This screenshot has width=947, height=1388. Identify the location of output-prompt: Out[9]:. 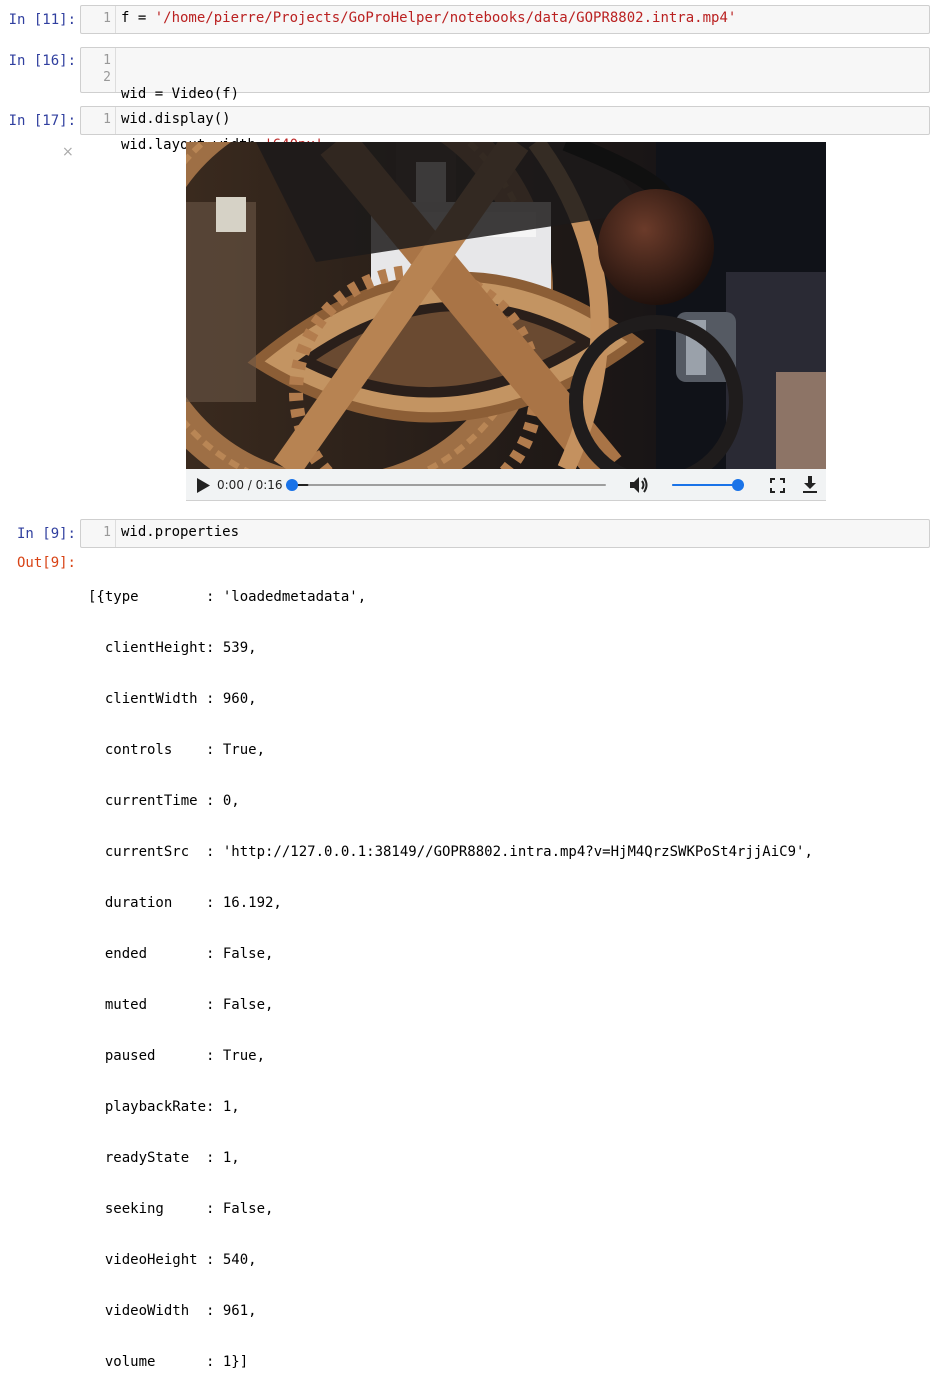
(46, 563).